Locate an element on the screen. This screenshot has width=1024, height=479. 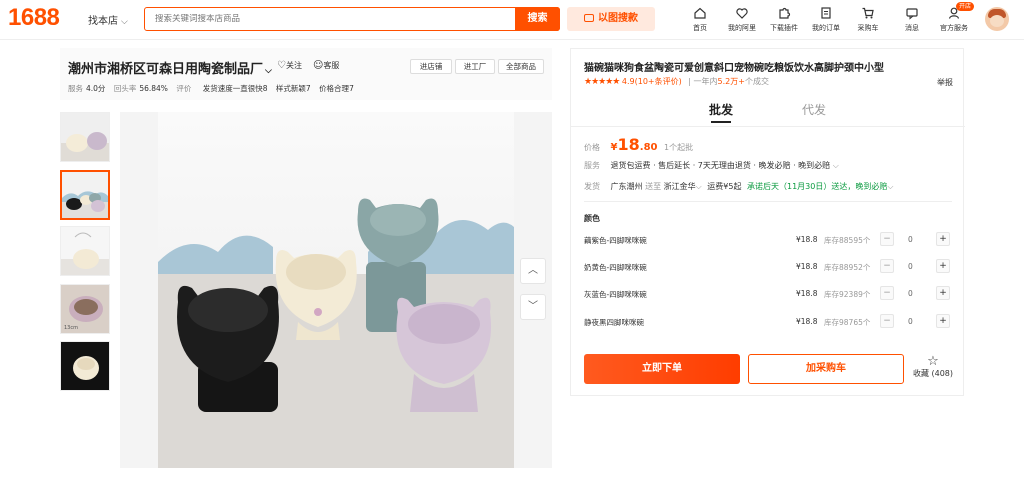
site-logo: 1688 is located at coordinates (34, 18).